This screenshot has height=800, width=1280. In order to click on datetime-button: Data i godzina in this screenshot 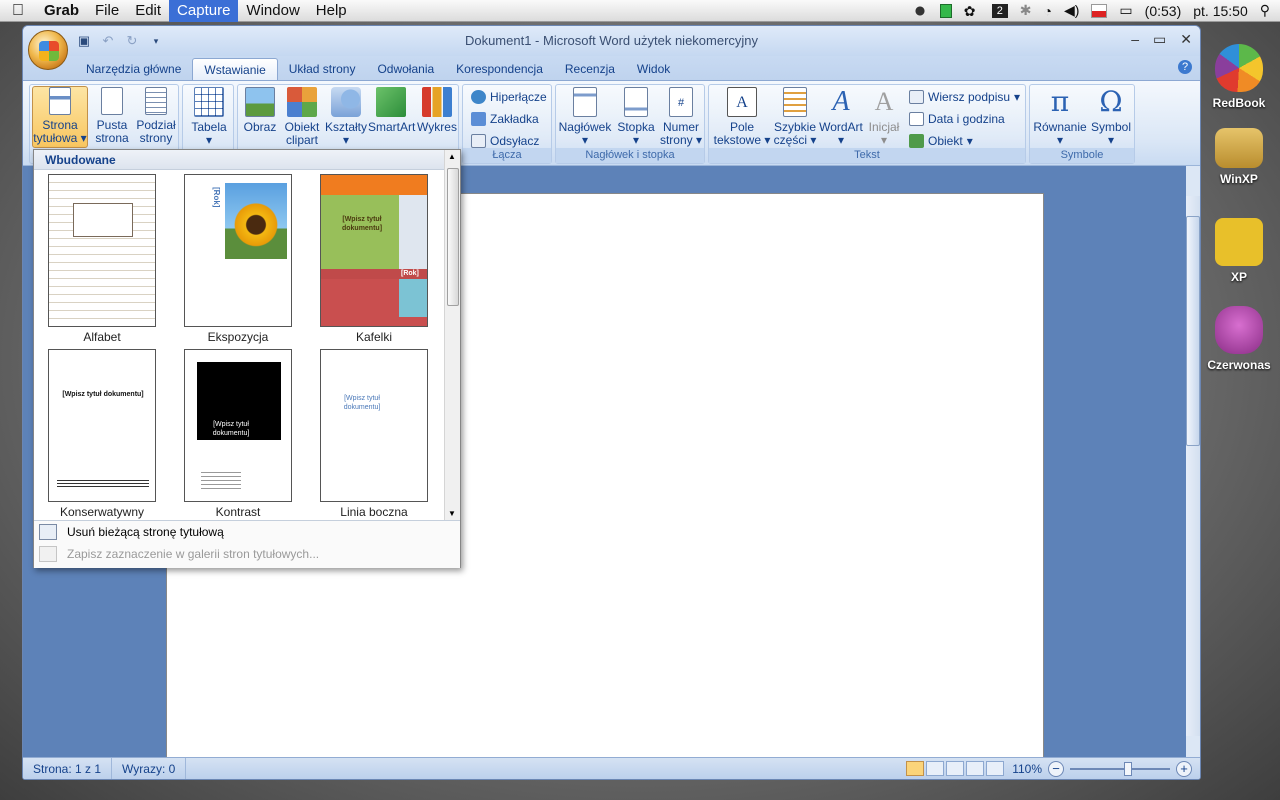, I will do `click(957, 119)`.